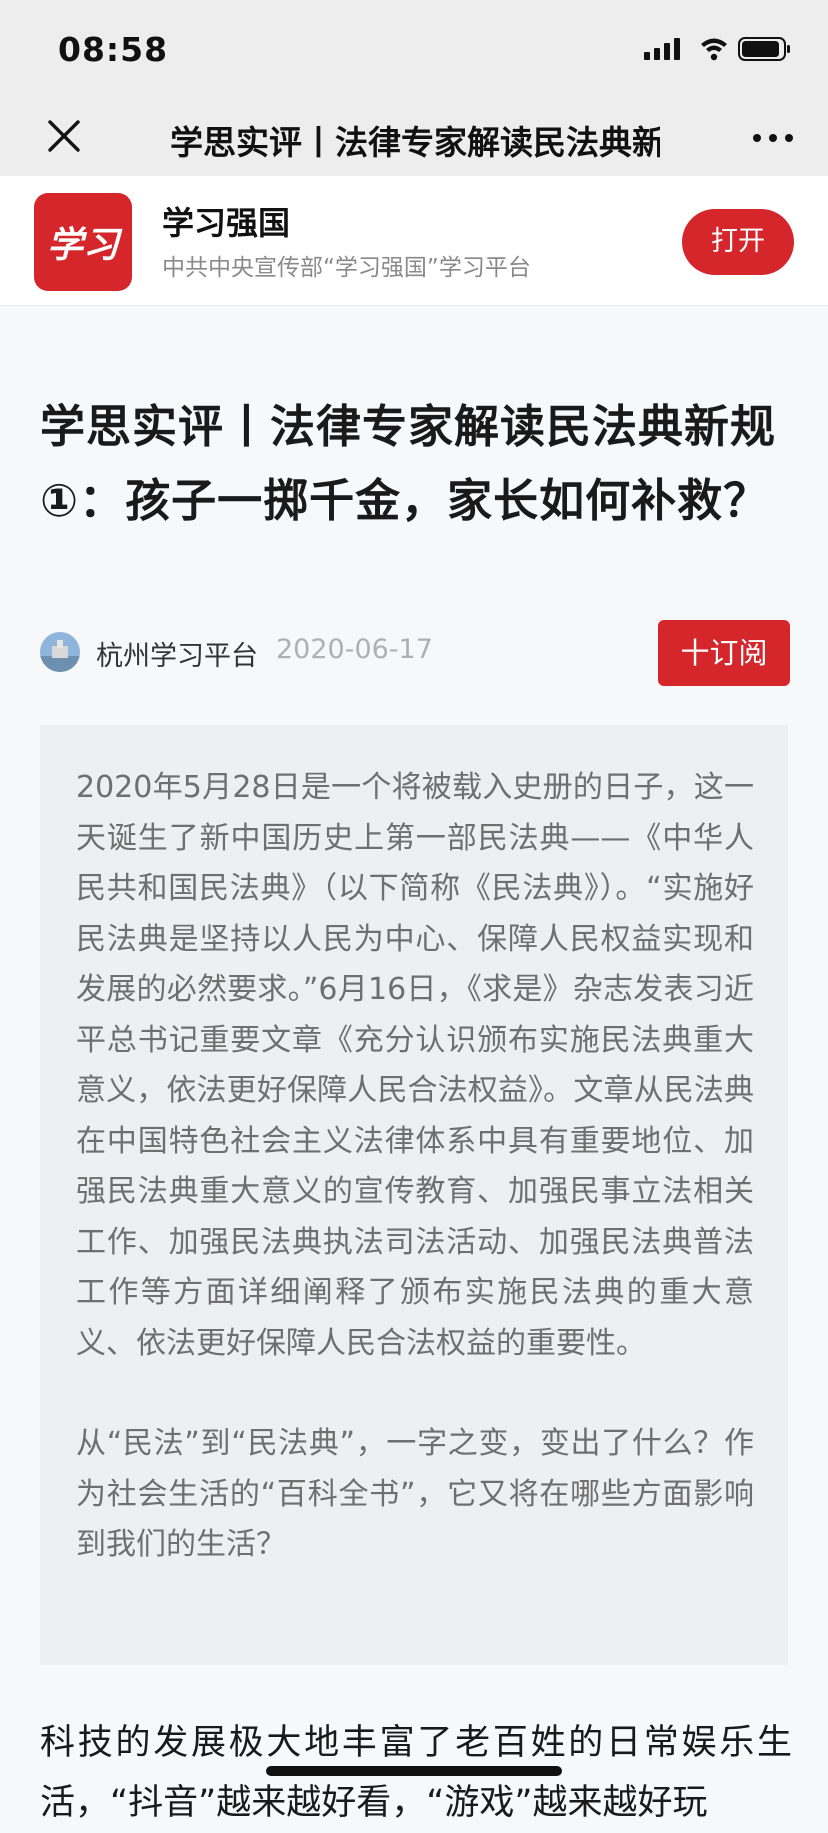 This screenshot has width=828, height=1833. I want to click on nav-bar: 学思实评丨法律专家解读民法典新规①：孩子一掷千金，家长如何补救？, so click(414, 136).